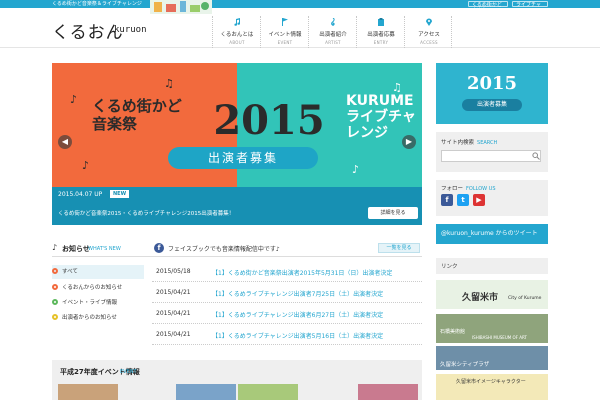  Describe the element at coordinates (452, 189) in the screenshot. I see `follow-title: フォロー` at that location.